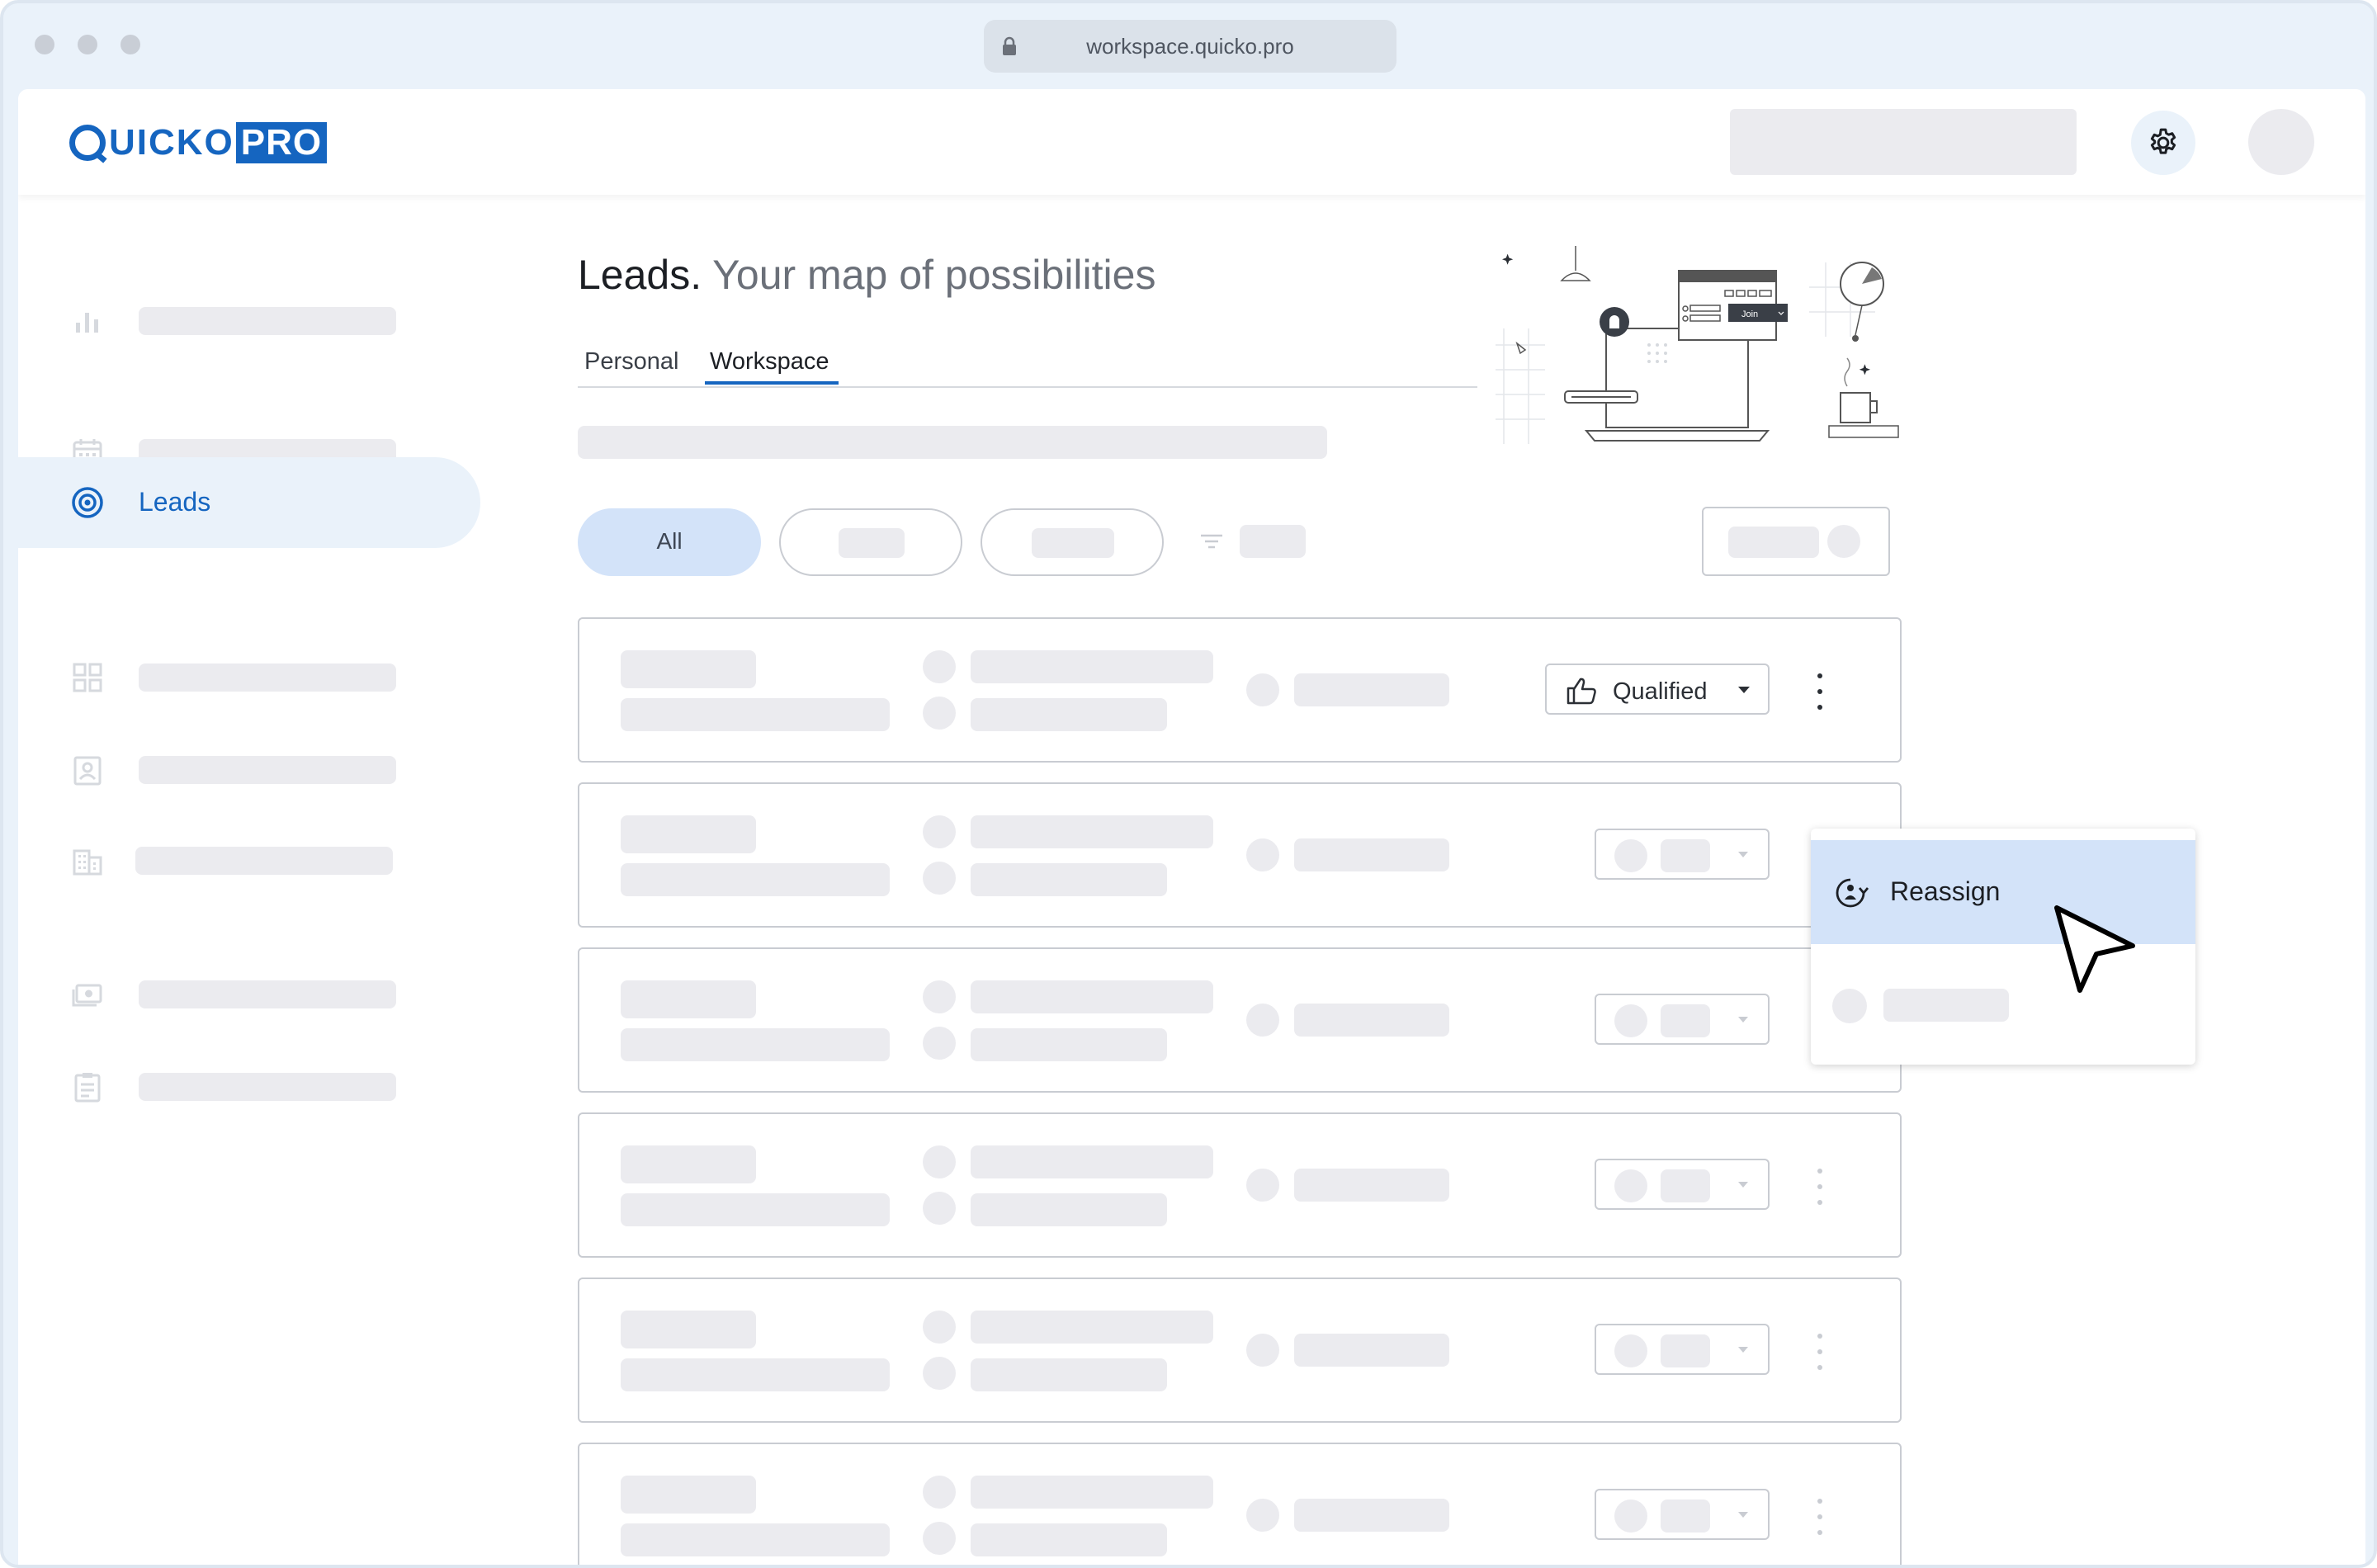  I want to click on filter-chip-all: All, so click(669, 542).